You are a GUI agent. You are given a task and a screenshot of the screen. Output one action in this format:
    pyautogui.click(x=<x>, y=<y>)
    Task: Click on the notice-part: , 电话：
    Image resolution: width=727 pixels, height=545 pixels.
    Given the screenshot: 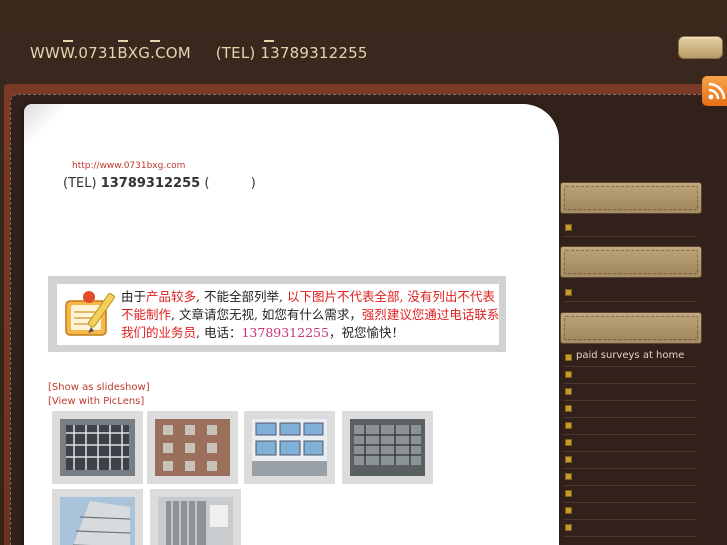 What is the action you would take?
    pyautogui.click(x=219, y=332)
    